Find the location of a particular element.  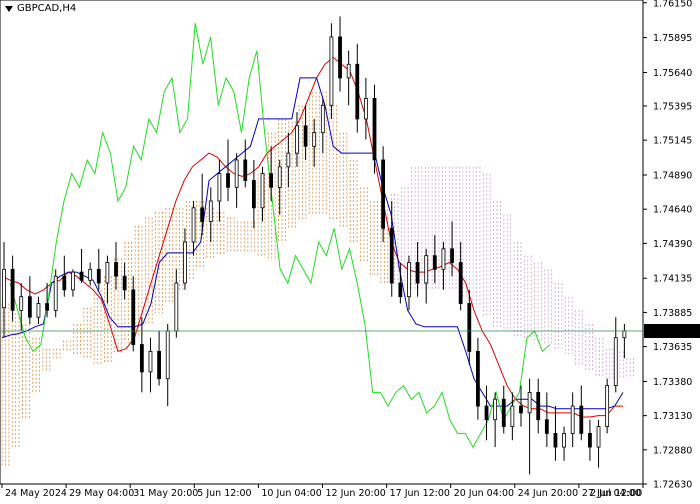

x-tick-label: 17 Jun 12:00 is located at coordinates (420, 493).